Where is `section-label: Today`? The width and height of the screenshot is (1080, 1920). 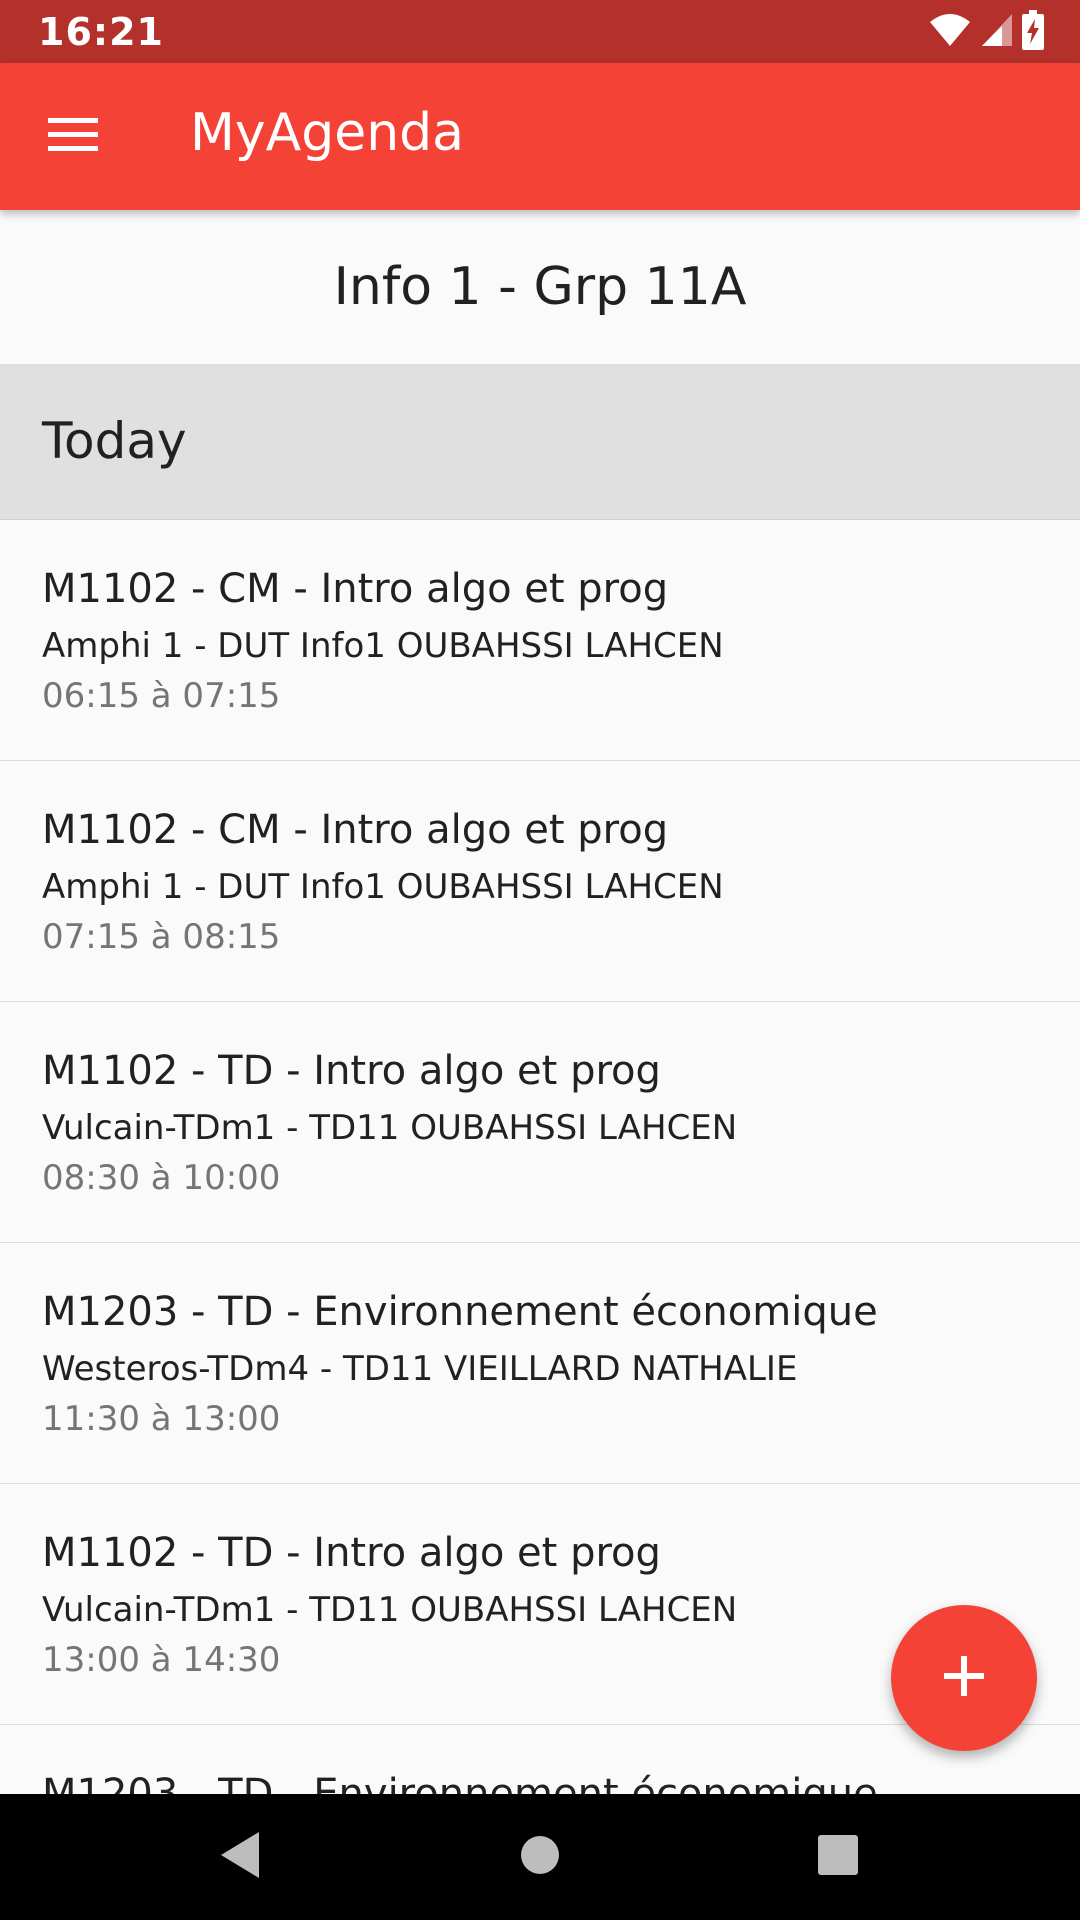
section-label: Today is located at coordinates (114, 441).